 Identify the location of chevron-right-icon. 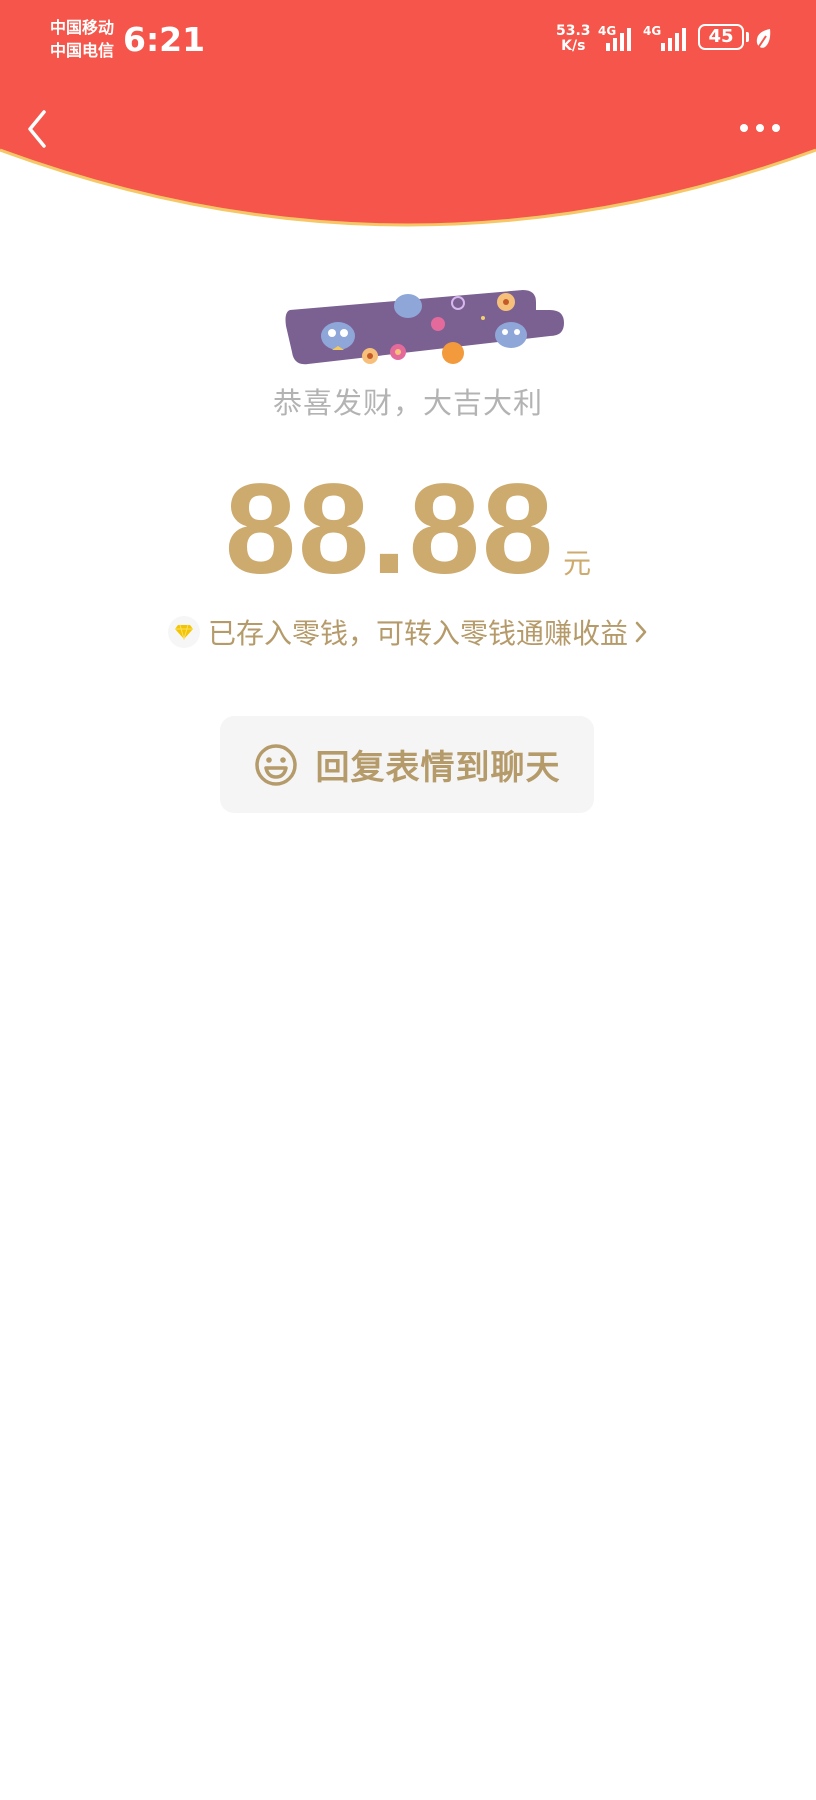
(641, 632).